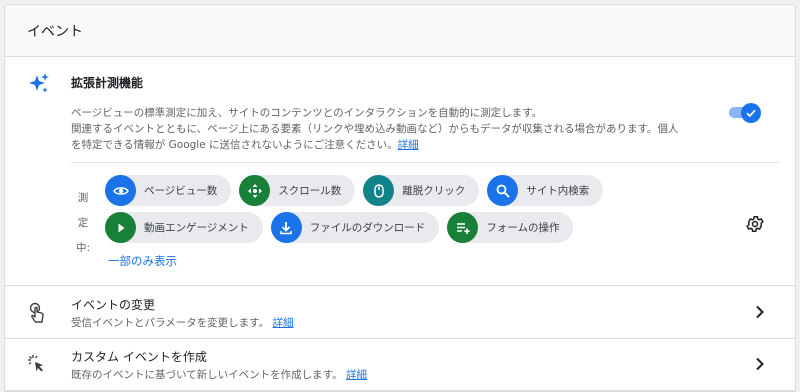 The width and height of the screenshot is (800, 392). Describe the element at coordinates (196, 228) in the screenshot. I see `chip-label: 動画エンゲージメント` at that location.